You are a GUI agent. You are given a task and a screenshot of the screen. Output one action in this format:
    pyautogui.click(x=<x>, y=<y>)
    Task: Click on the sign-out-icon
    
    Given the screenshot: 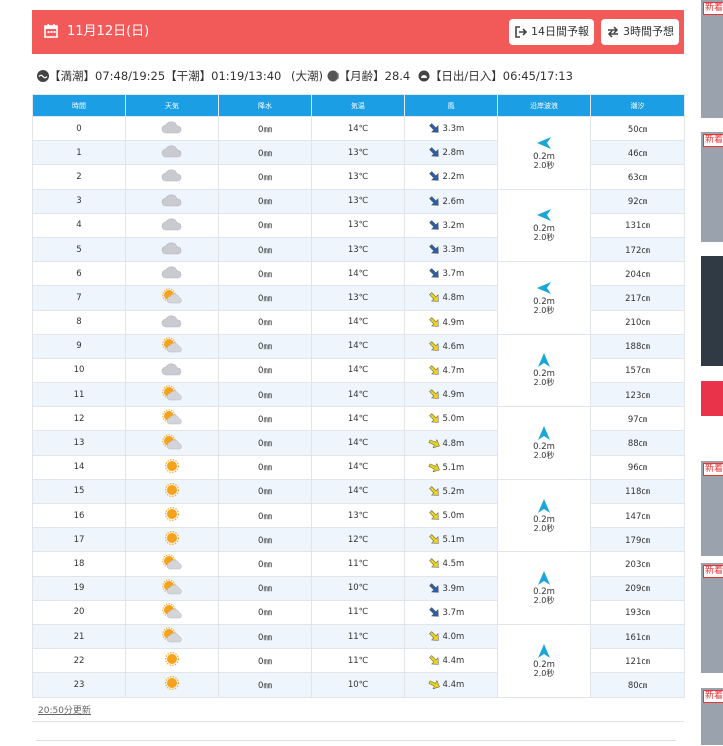 What is the action you would take?
    pyautogui.click(x=521, y=32)
    